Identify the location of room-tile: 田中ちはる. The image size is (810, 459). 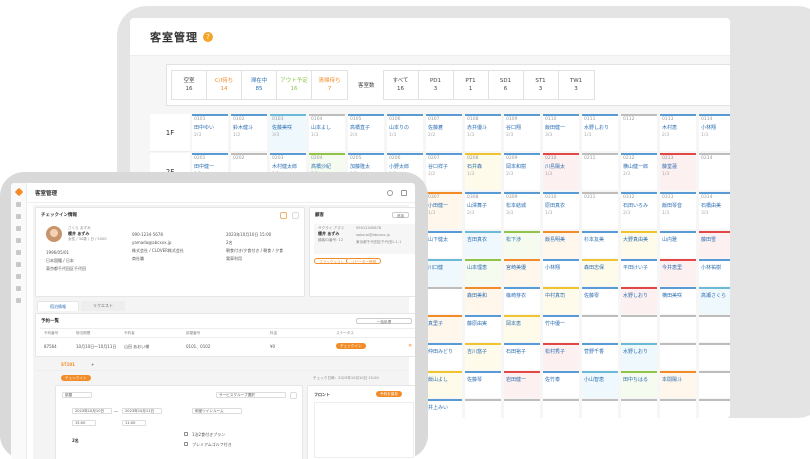
(639, 384).